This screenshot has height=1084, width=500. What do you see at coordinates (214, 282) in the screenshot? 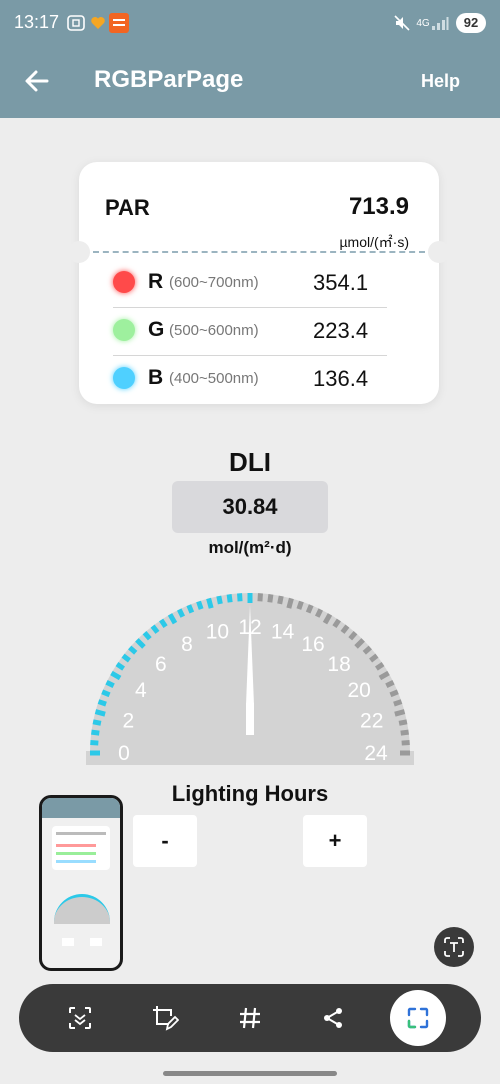
I see `channel-range: (600~700nm)` at bounding box center [214, 282].